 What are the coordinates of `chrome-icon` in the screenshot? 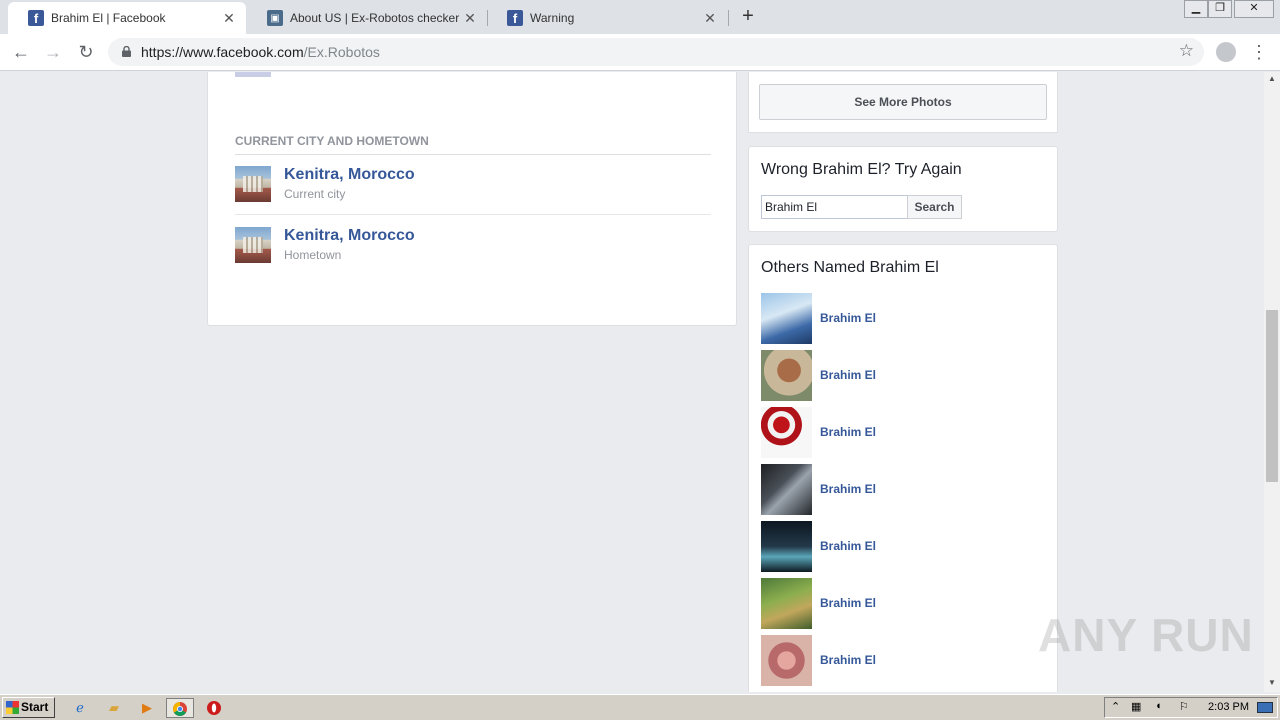 It's located at (180, 708).